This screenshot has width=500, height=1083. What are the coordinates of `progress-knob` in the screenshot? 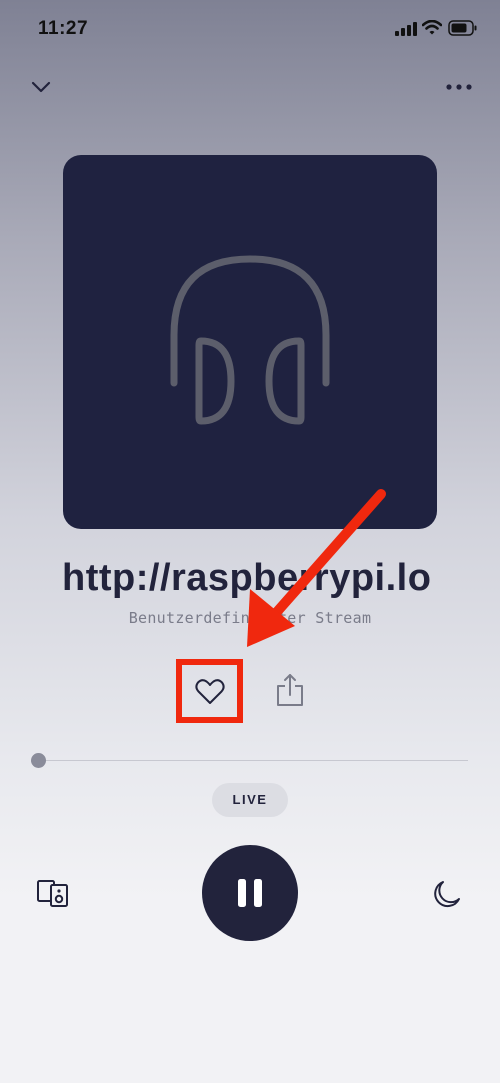 It's located at (38, 760).